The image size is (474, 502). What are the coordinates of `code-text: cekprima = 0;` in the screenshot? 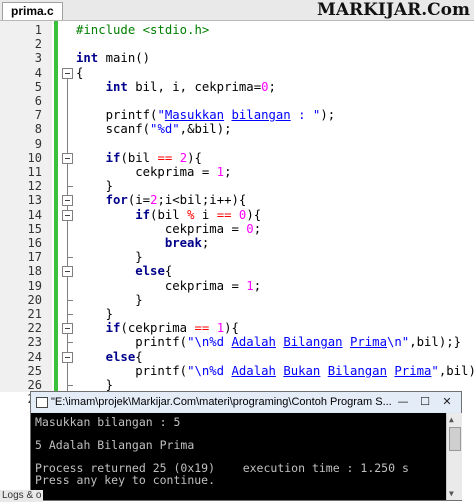 It's located at (168, 229).